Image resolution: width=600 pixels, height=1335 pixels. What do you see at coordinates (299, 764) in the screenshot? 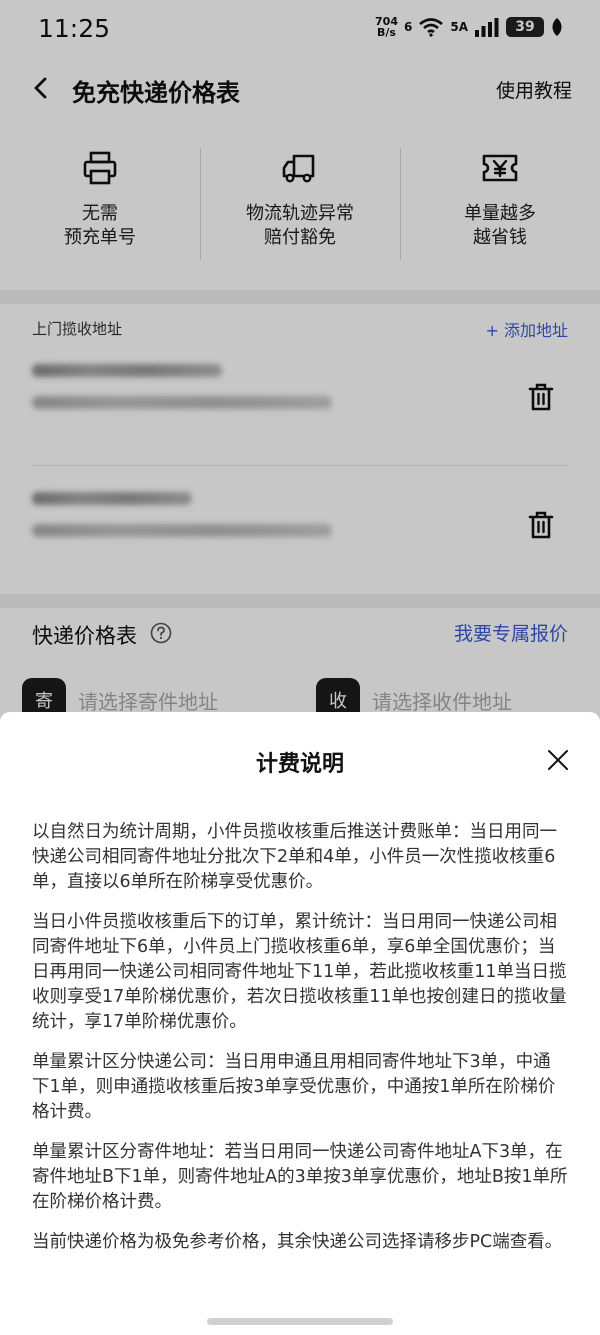
I see `sheet-title: 计费说明` at bounding box center [299, 764].